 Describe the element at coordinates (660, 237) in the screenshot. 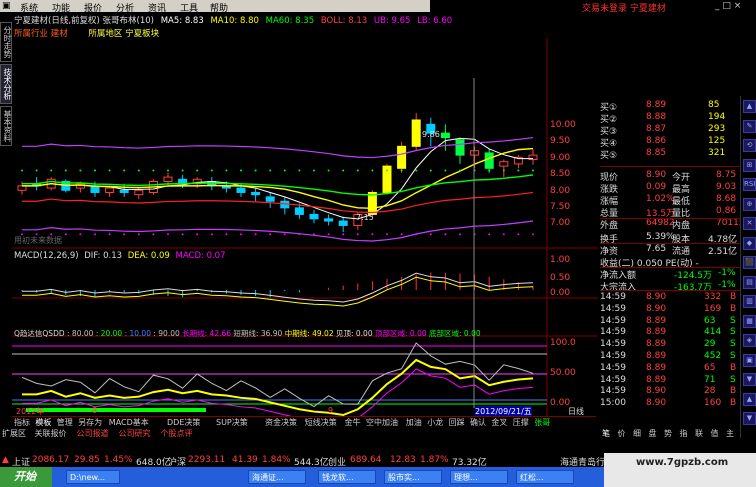

I see `quote-value: 5.39%` at that location.